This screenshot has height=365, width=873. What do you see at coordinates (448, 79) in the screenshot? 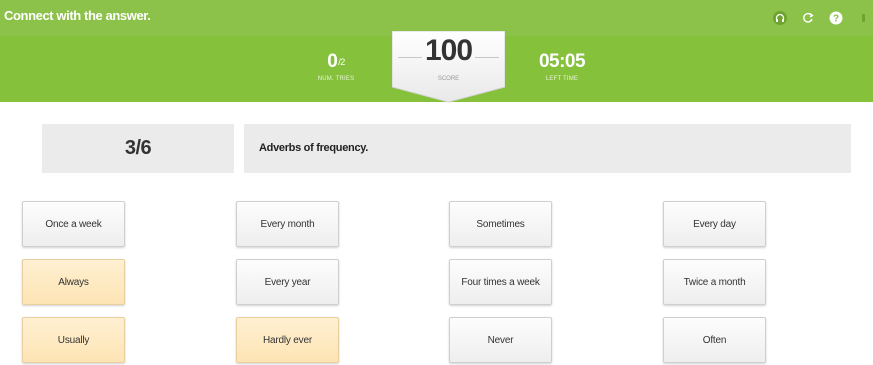
I see `score-label: SCORE` at bounding box center [448, 79].